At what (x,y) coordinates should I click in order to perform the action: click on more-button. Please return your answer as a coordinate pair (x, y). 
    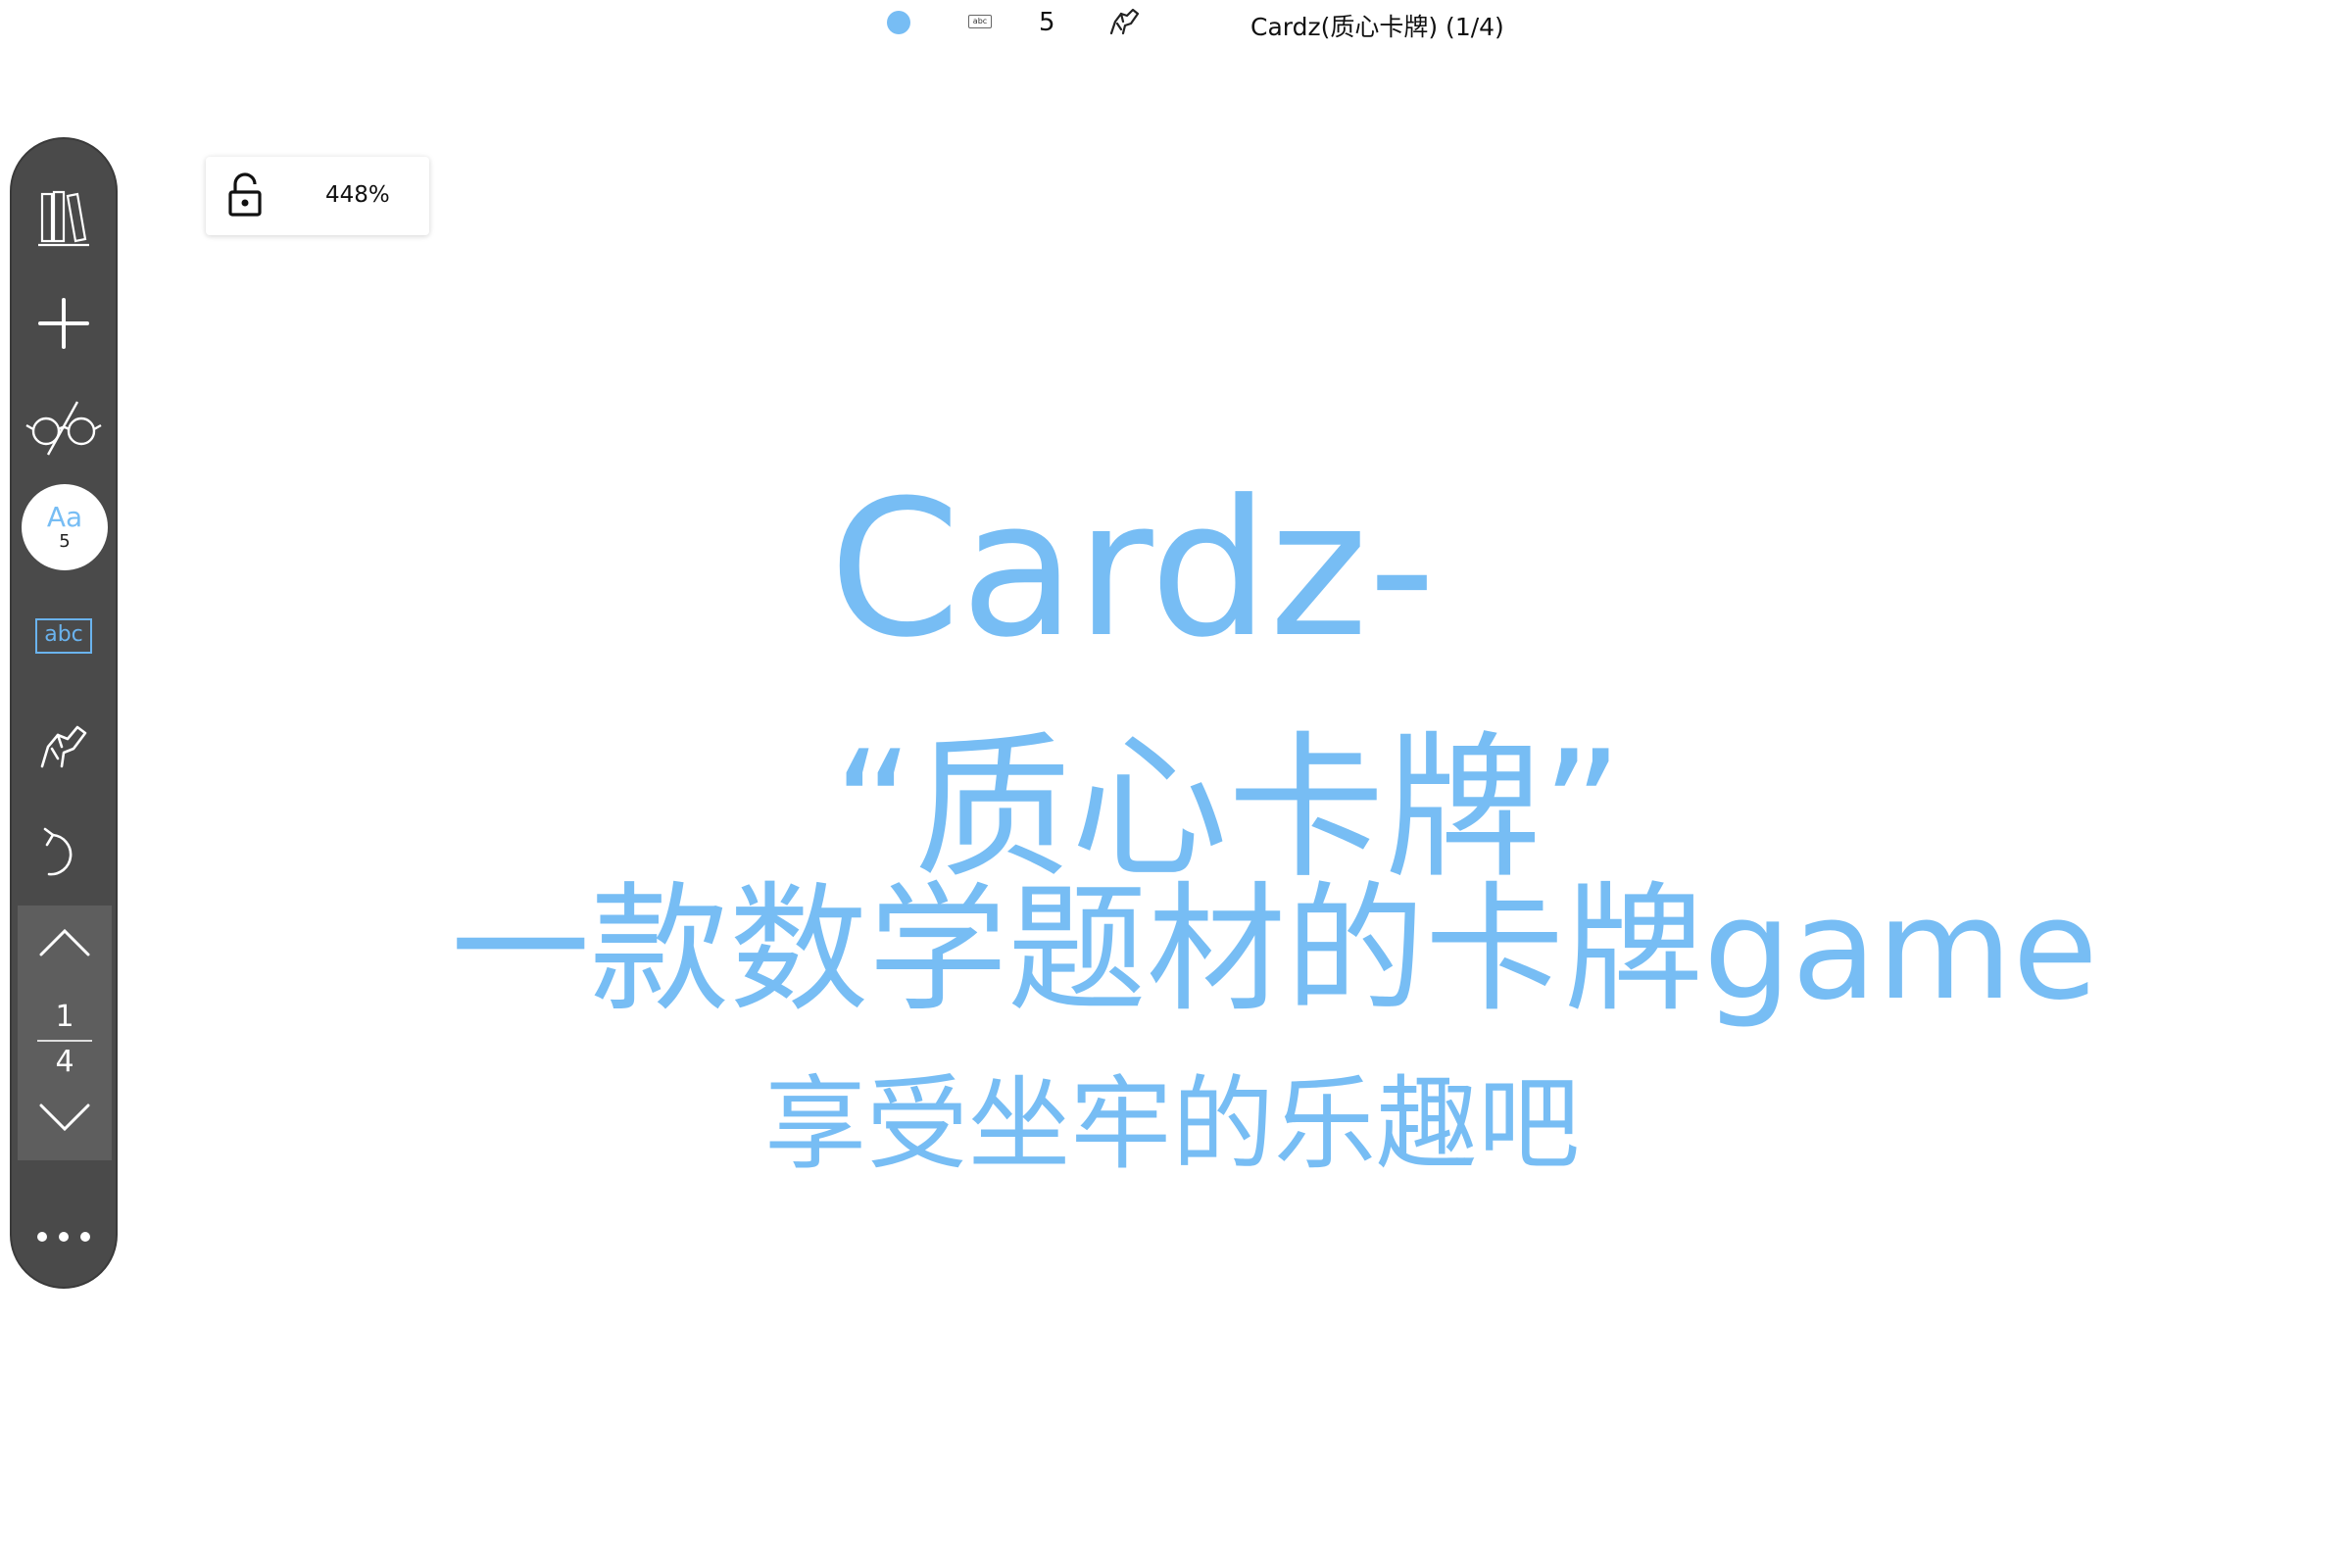
    Looking at the image, I should click on (64, 1236).